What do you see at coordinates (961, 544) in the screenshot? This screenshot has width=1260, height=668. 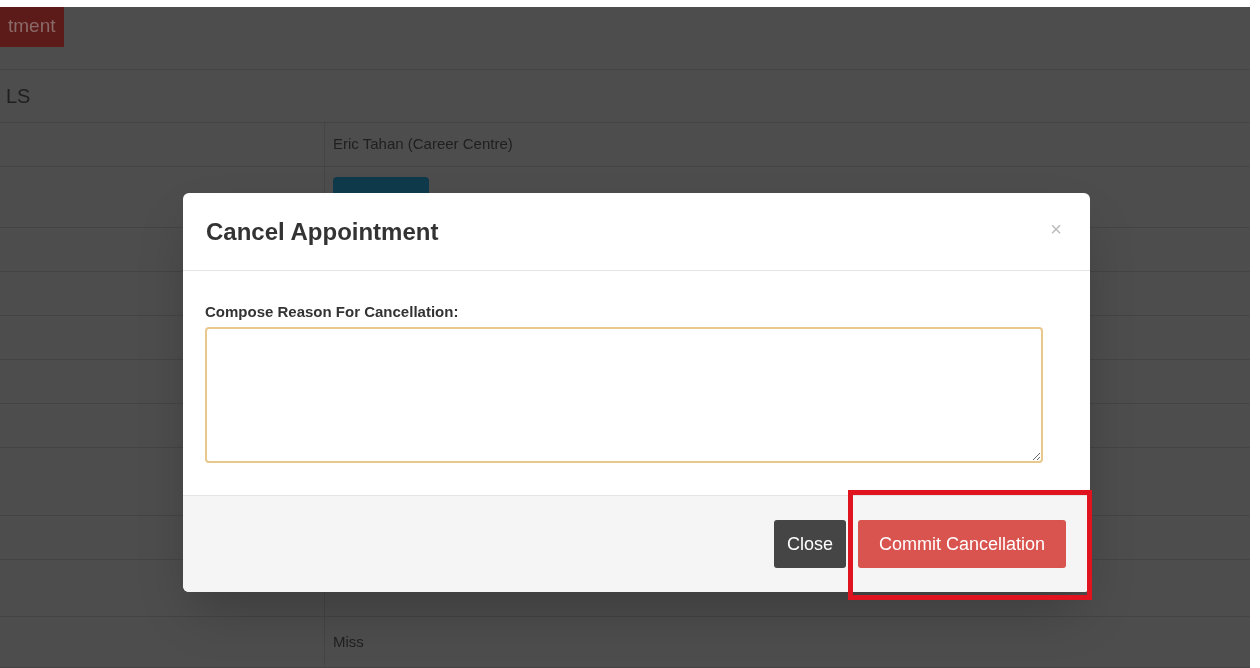 I see `commit-cancellation-button: Commit Cancellation` at bounding box center [961, 544].